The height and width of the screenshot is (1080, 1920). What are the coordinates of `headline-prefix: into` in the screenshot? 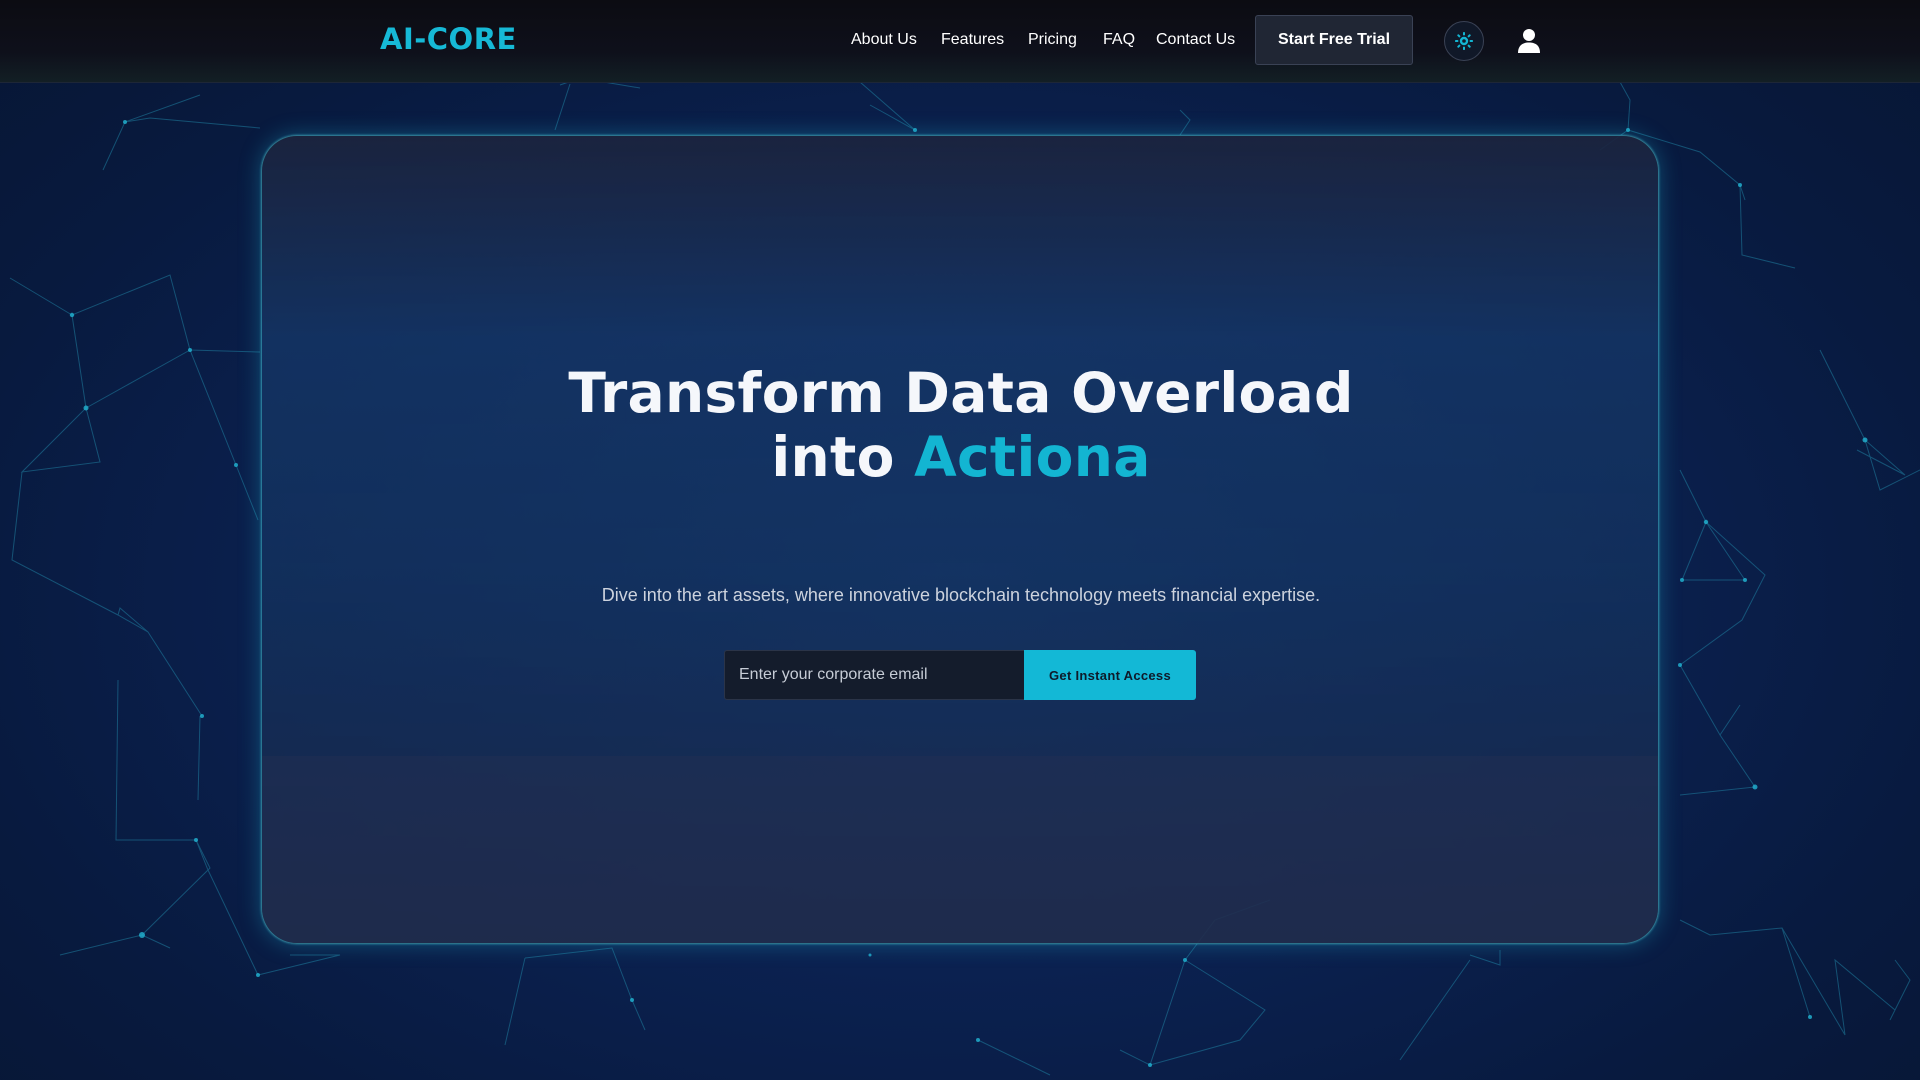 It's located at (833, 457).